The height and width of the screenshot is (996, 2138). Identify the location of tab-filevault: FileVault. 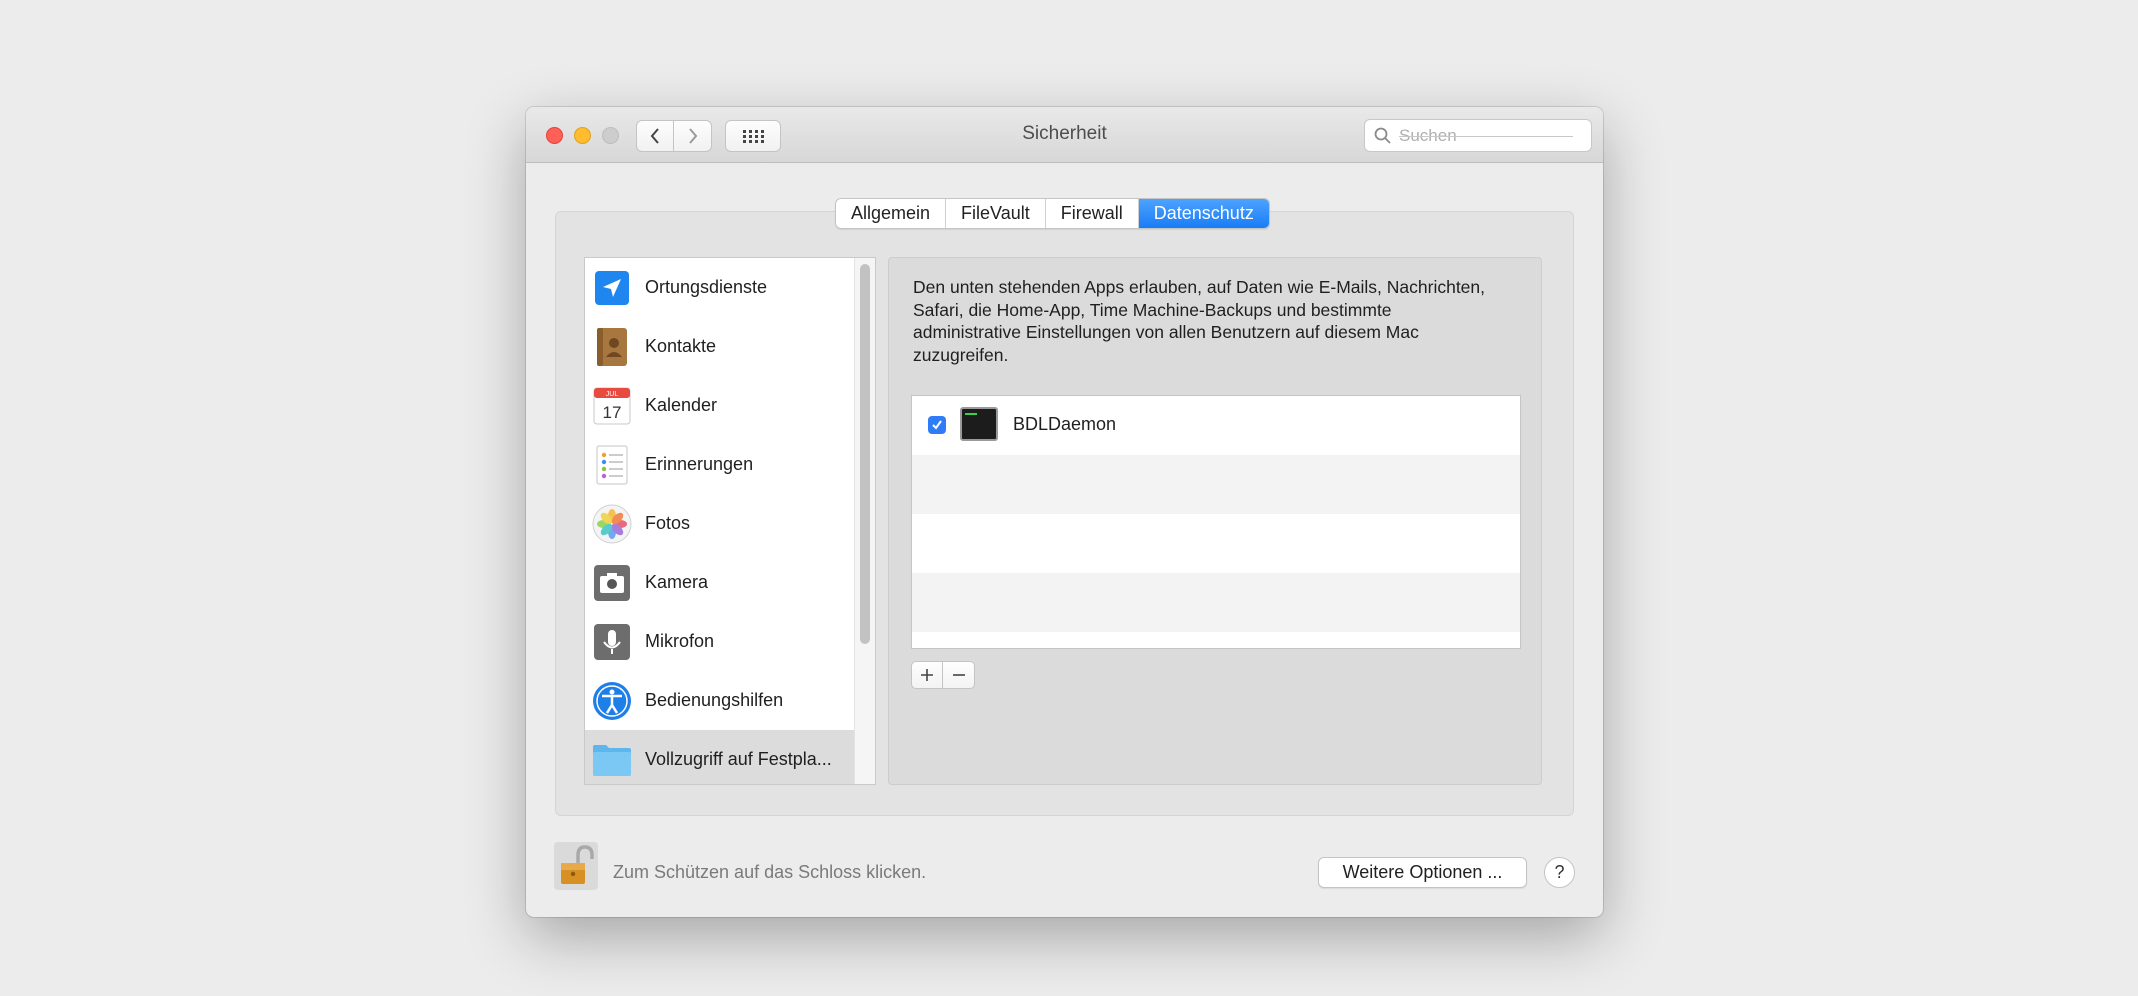
(996, 213).